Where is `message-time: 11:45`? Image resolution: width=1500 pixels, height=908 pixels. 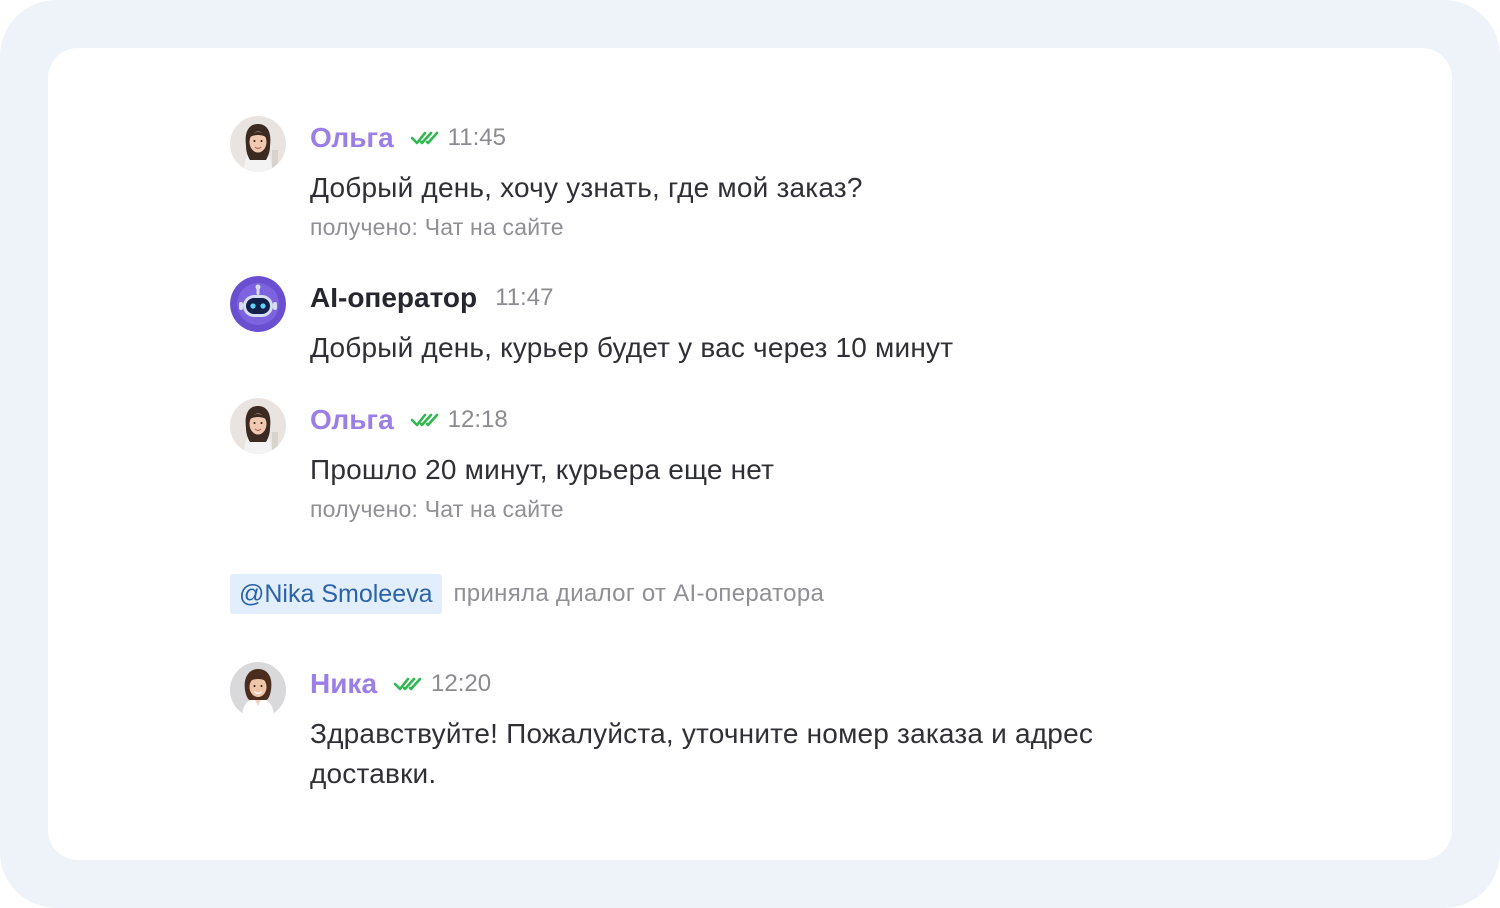 message-time: 11:45 is located at coordinates (476, 137).